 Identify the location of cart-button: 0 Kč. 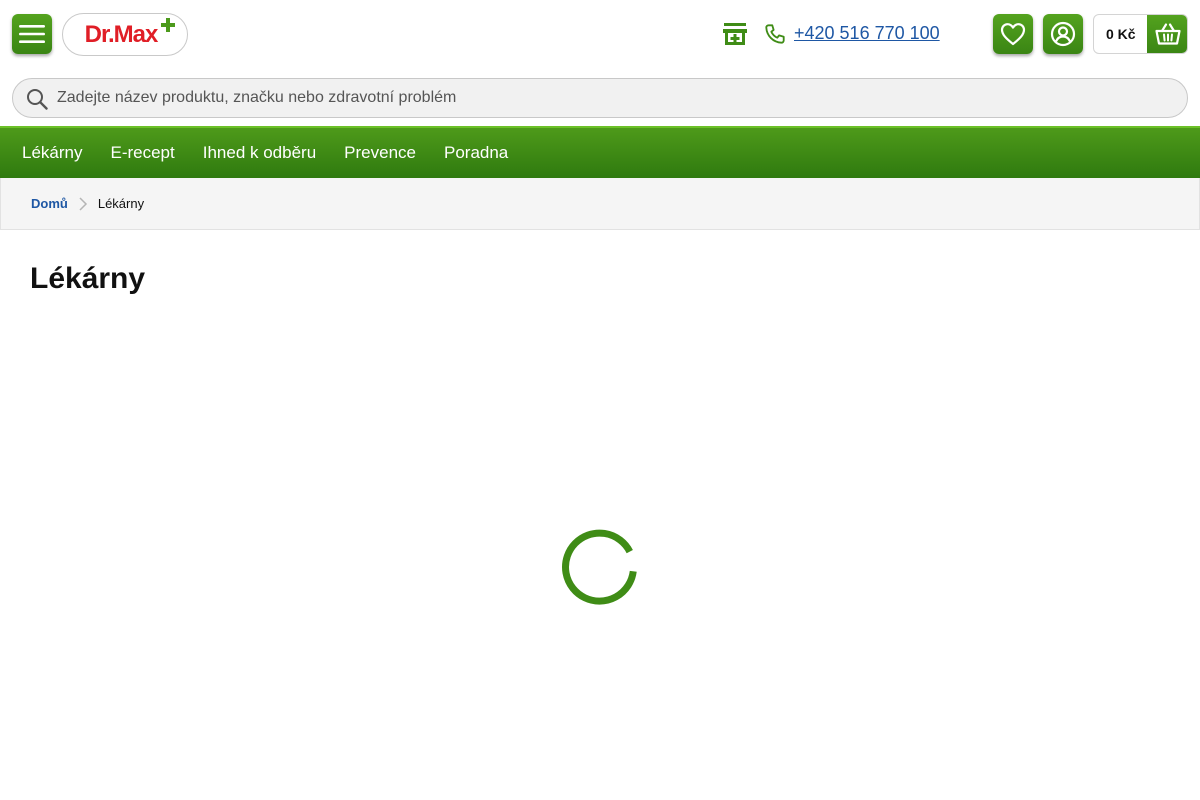
(1140, 34).